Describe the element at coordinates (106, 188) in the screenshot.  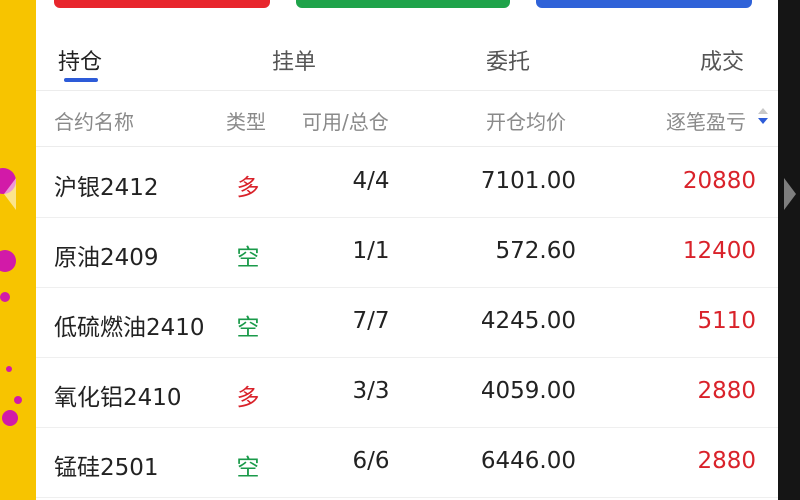
I see `contract-name: 沪银2412` at that location.